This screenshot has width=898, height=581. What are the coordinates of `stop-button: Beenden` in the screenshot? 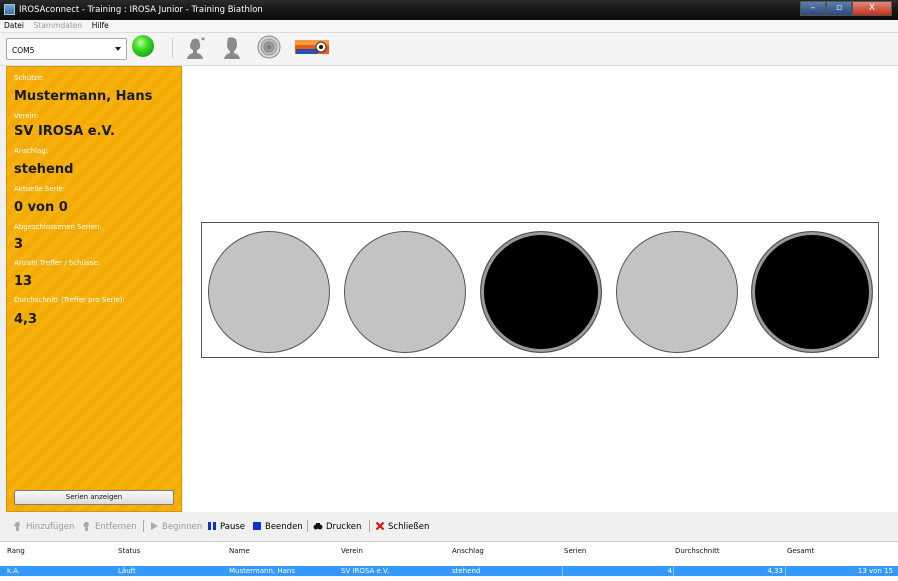 It's located at (277, 526).